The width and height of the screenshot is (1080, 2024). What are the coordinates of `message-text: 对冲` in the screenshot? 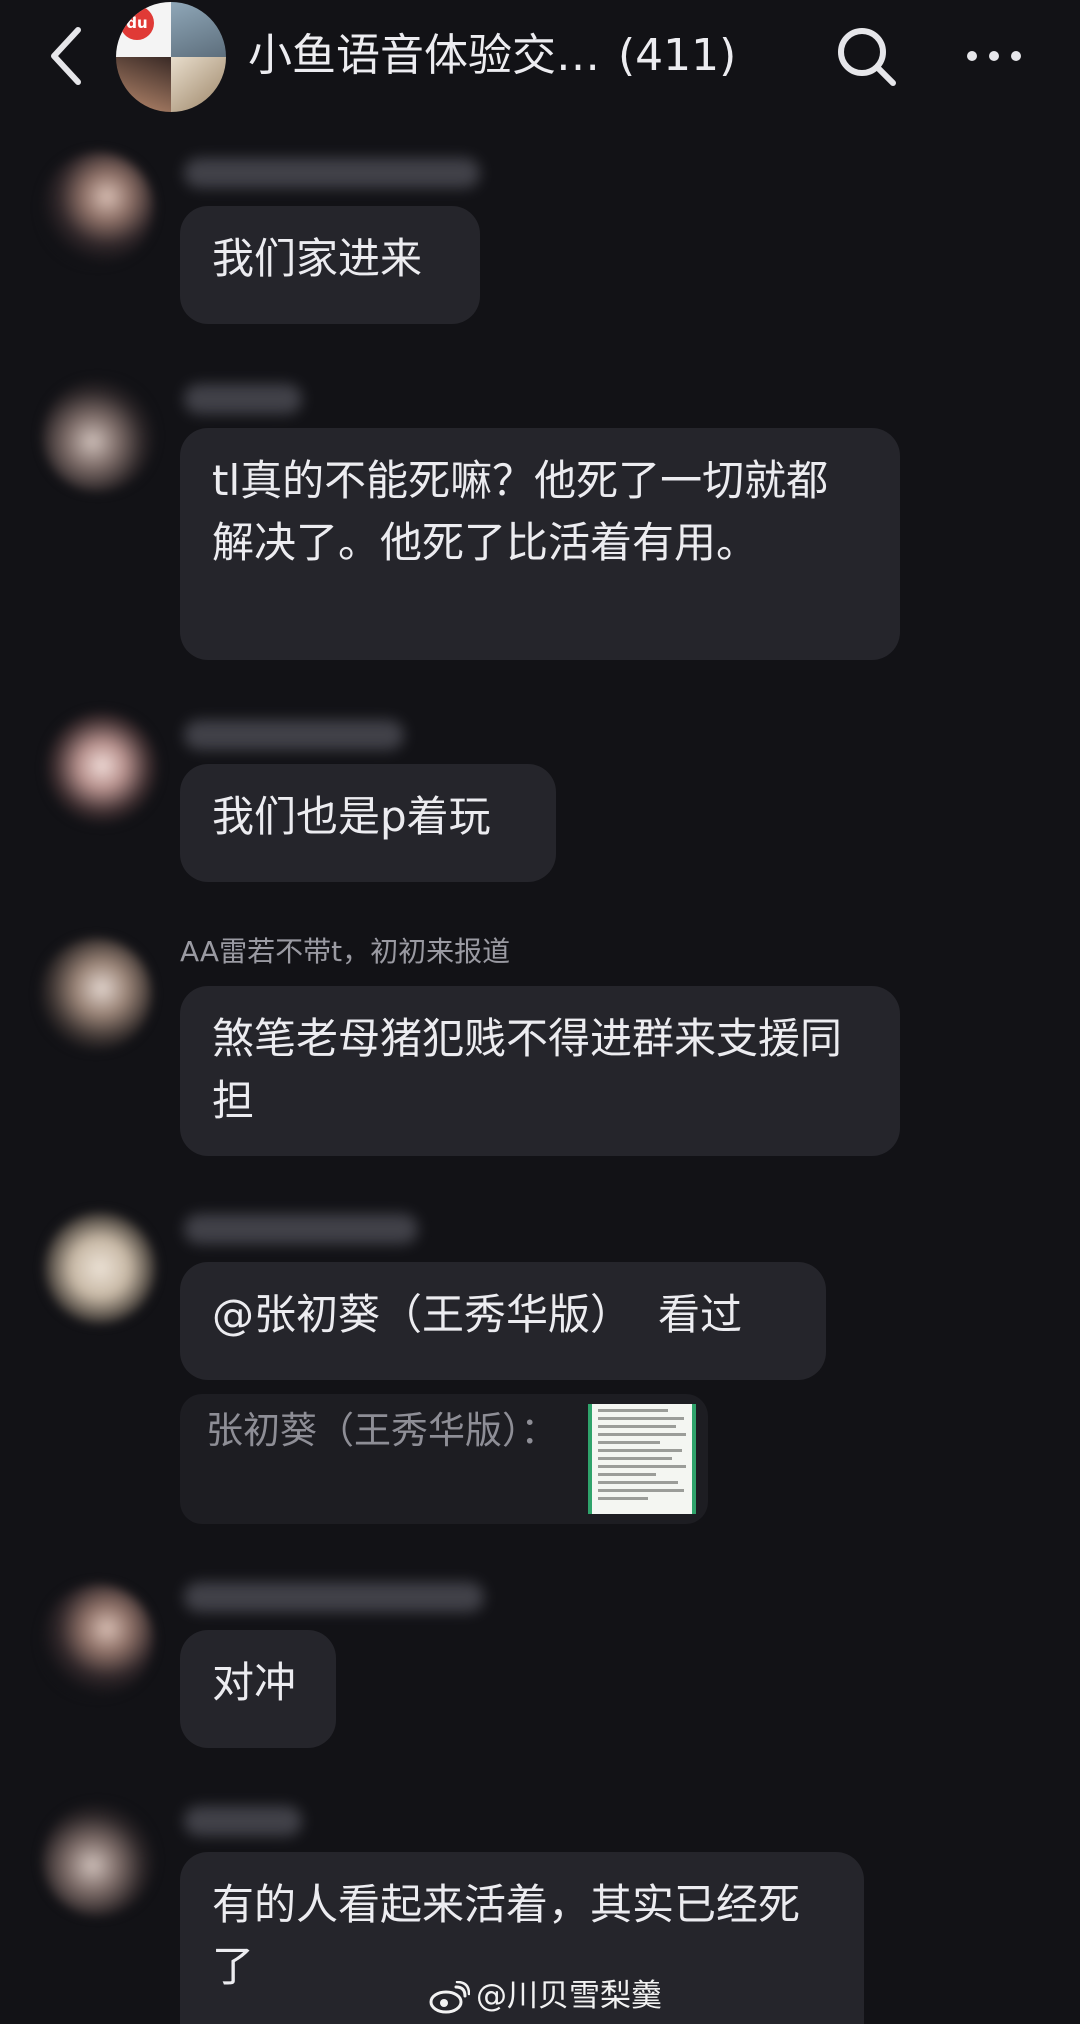 It's located at (254, 1682).